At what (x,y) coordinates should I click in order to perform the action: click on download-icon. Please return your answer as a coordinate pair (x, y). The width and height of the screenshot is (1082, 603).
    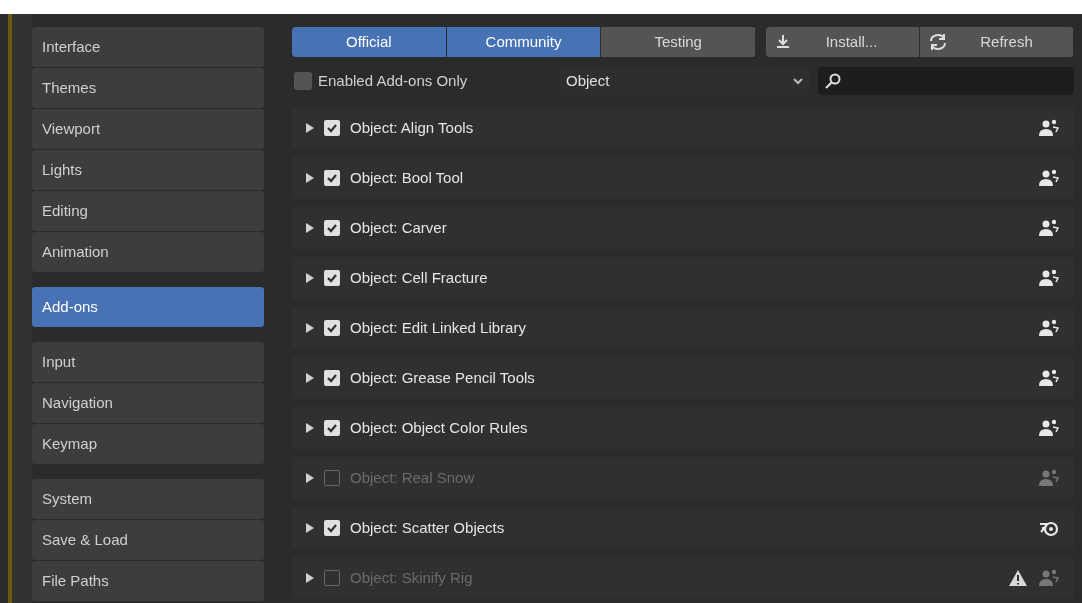
    Looking at the image, I should click on (783, 42).